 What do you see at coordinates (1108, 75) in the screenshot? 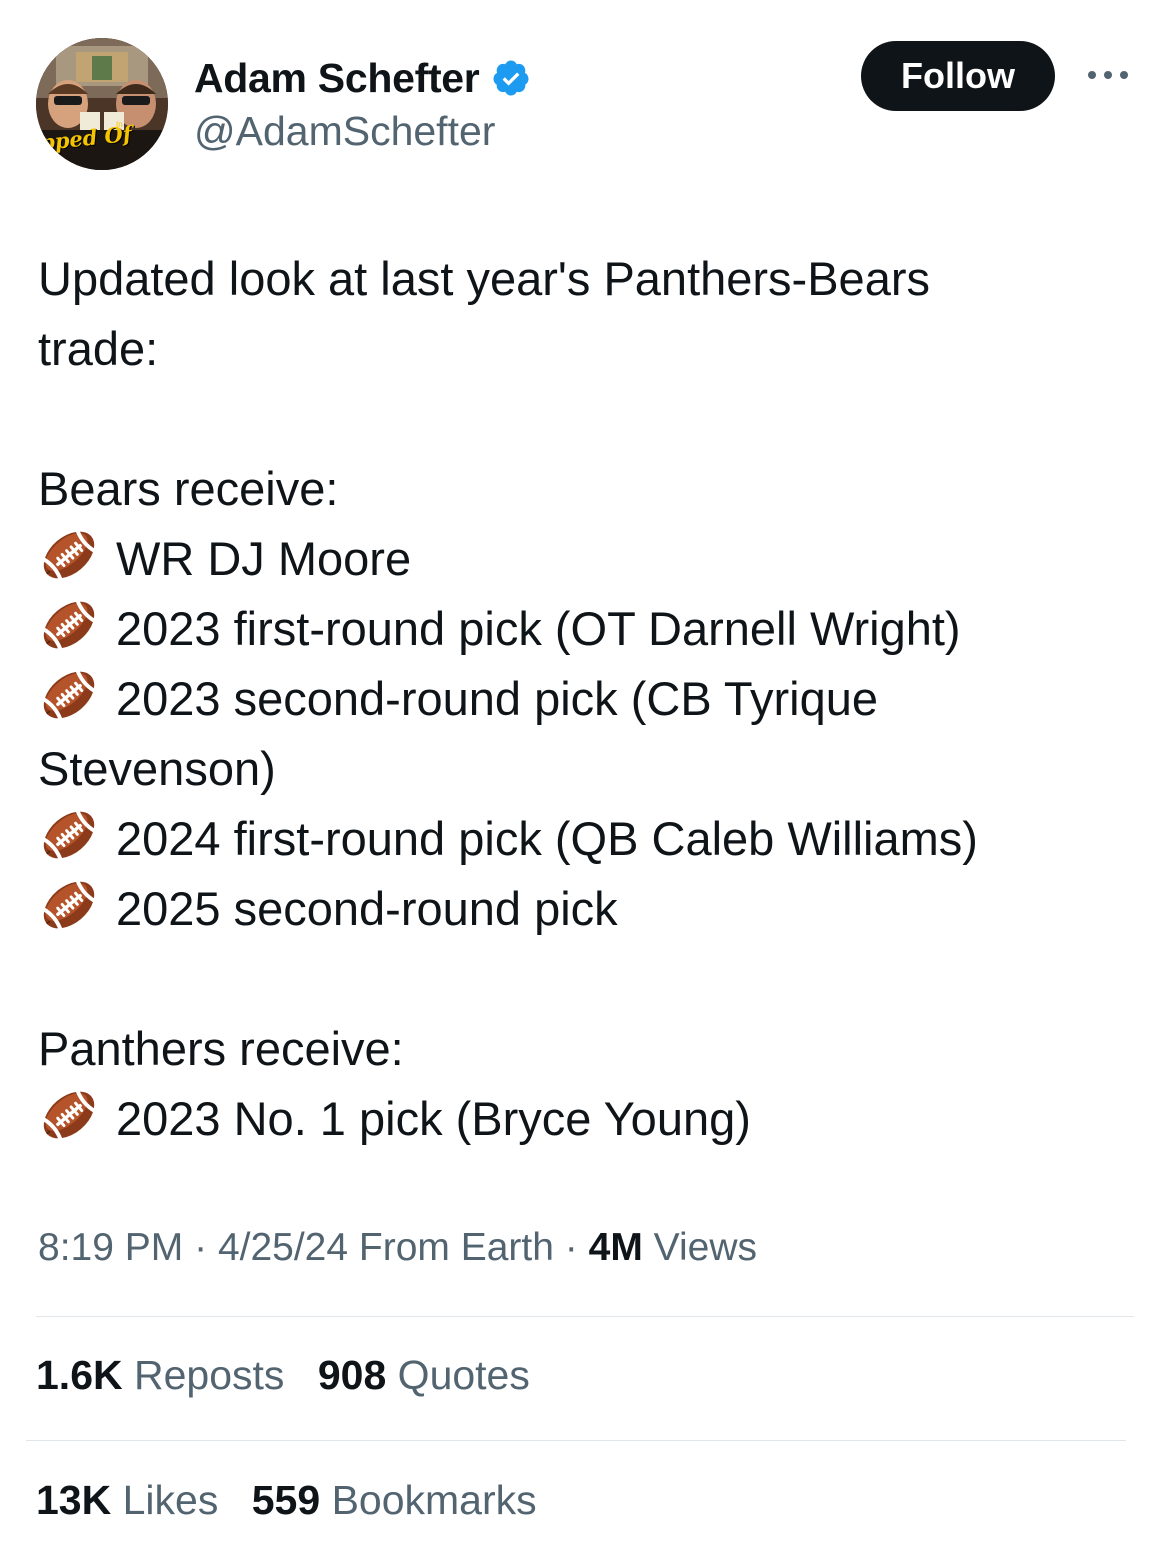
I see `more-options-icon` at bounding box center [1108, 75].